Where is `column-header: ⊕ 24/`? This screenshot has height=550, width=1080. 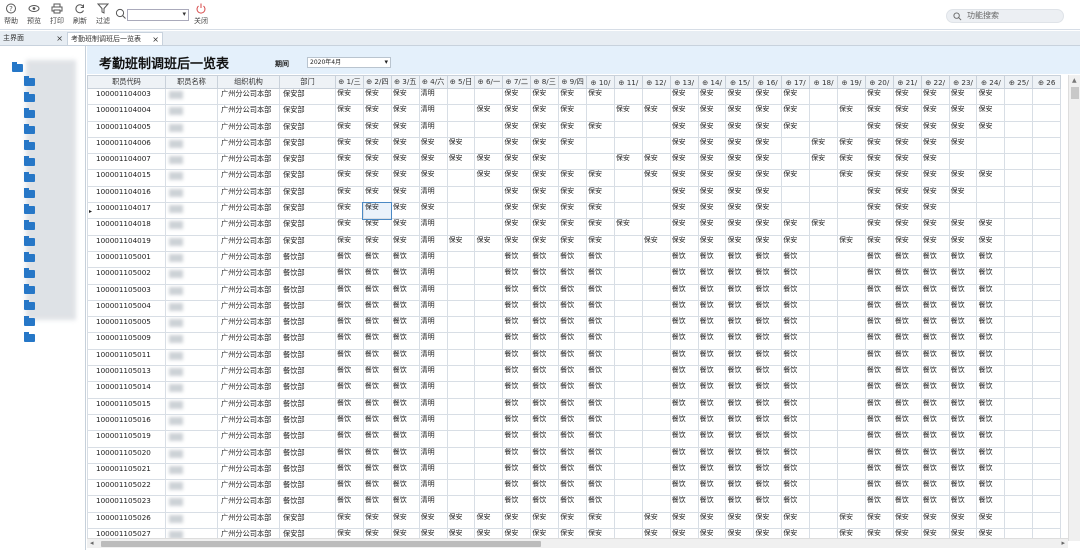 column-header: ⊕ 24/ is located at coordinates (991, 82).